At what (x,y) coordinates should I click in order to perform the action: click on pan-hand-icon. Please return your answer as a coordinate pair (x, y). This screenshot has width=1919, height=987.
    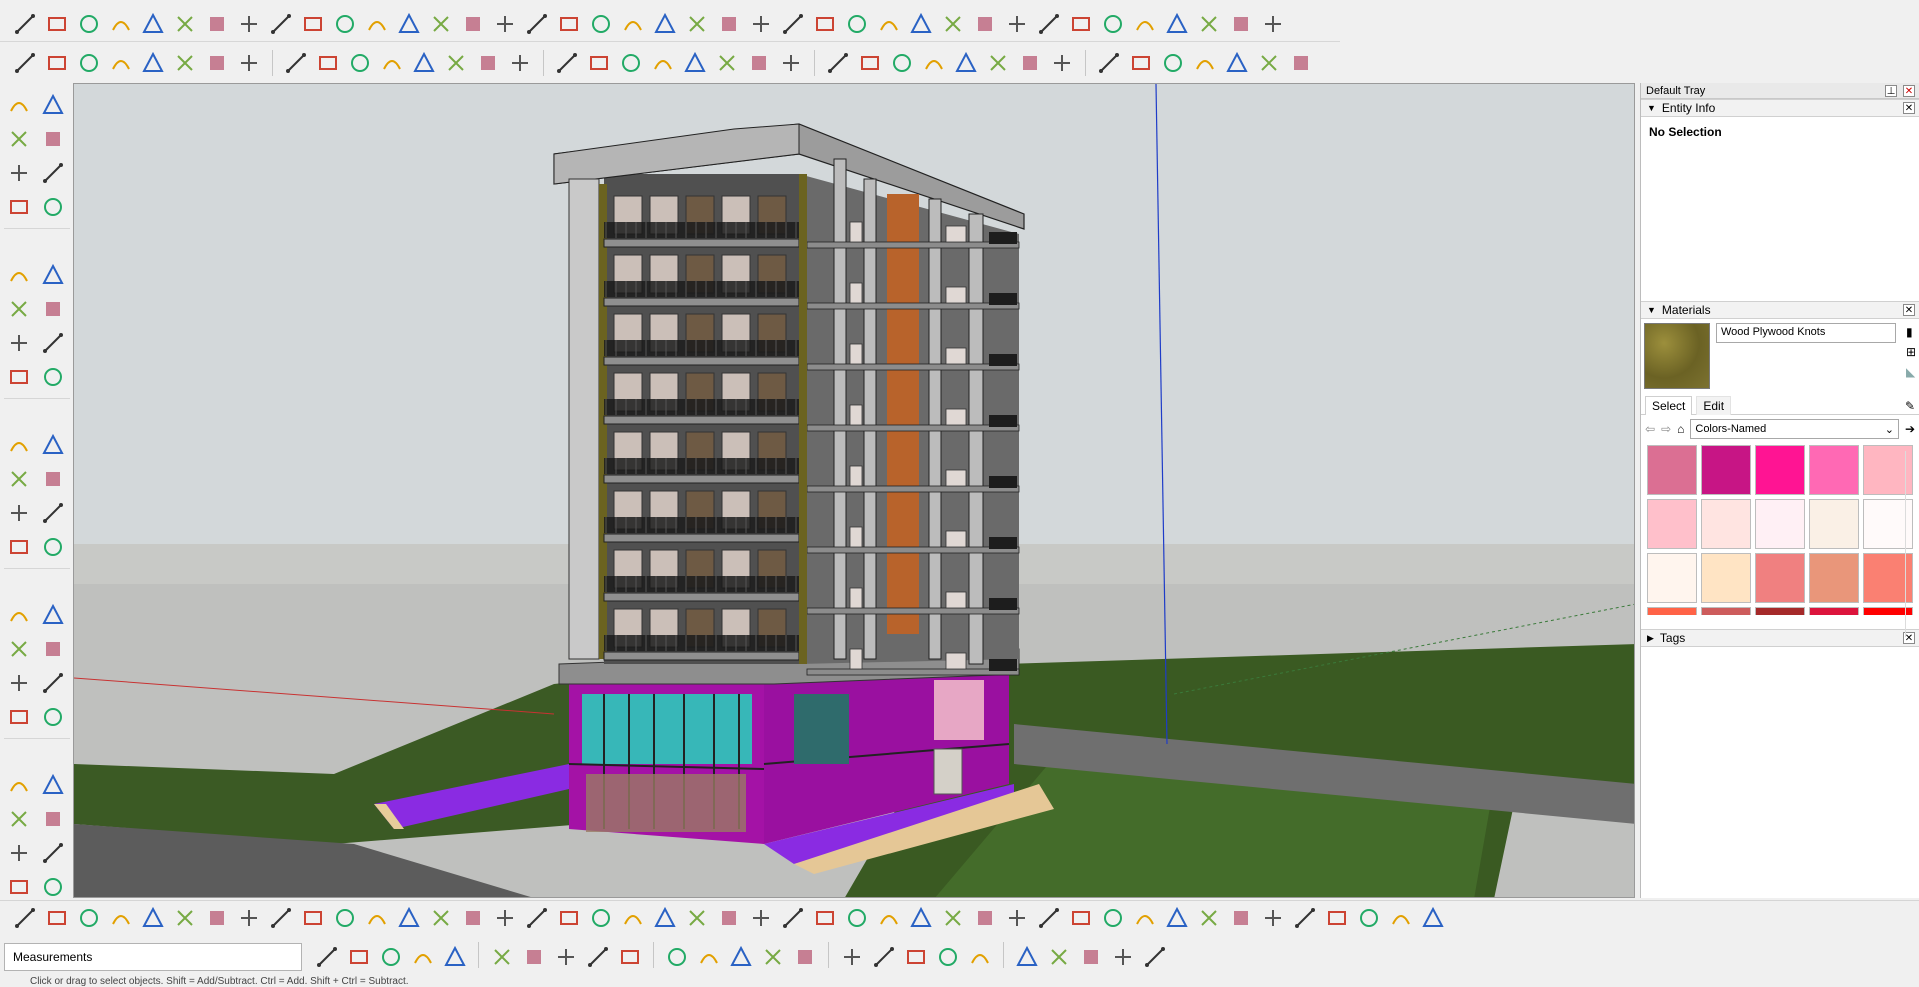
    Looking at the image, I should click on (916, 957).